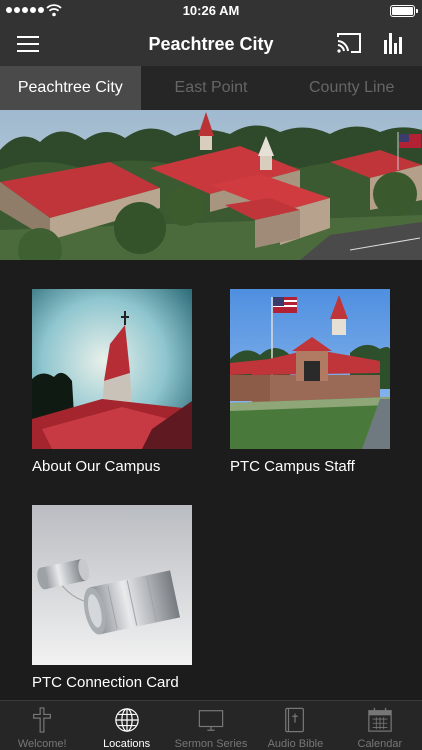  I want to click on tabbar-item-audio-bible: Audio Bible, so click(295, 725).